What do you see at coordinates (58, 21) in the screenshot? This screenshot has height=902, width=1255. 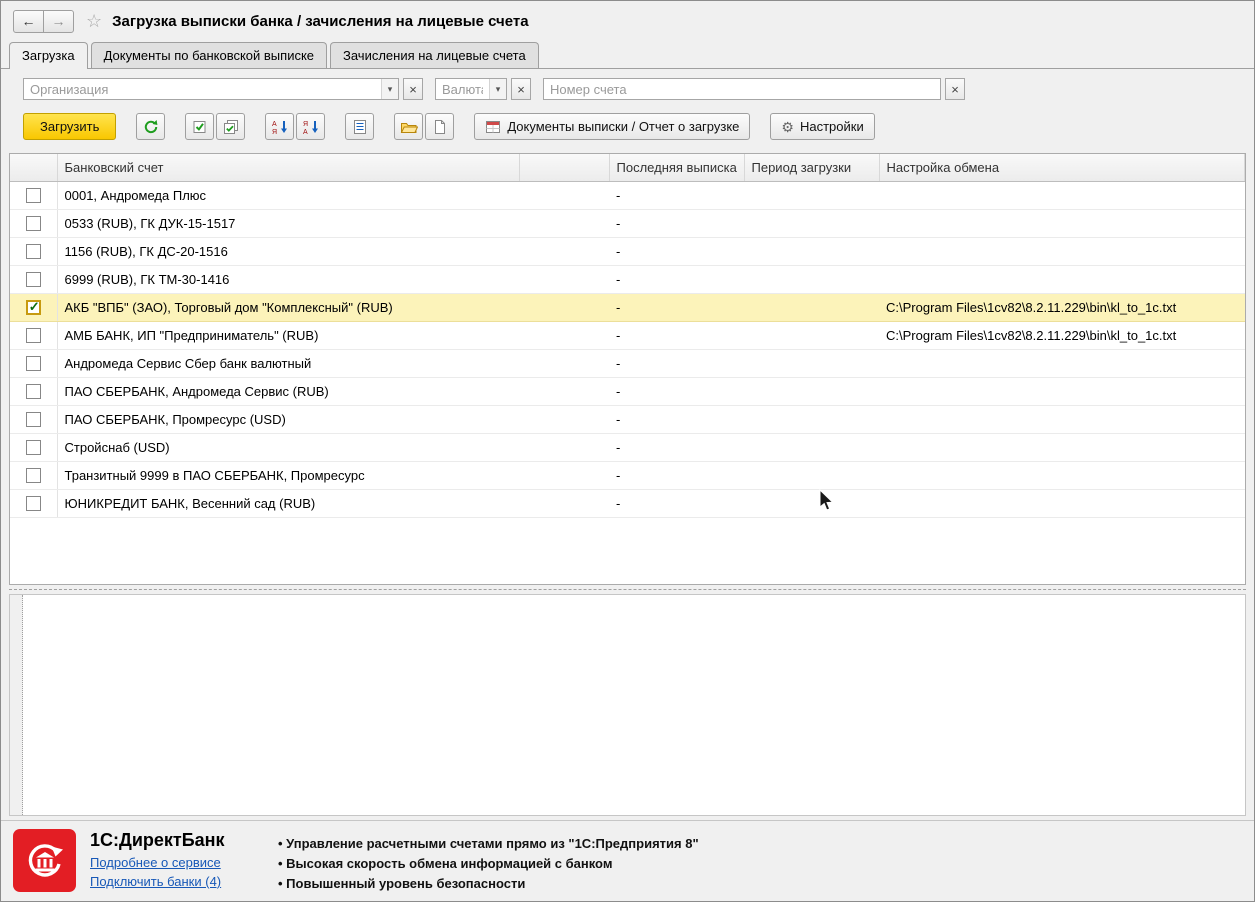 I see `forward-button: →` at bounding box center [58, 21].